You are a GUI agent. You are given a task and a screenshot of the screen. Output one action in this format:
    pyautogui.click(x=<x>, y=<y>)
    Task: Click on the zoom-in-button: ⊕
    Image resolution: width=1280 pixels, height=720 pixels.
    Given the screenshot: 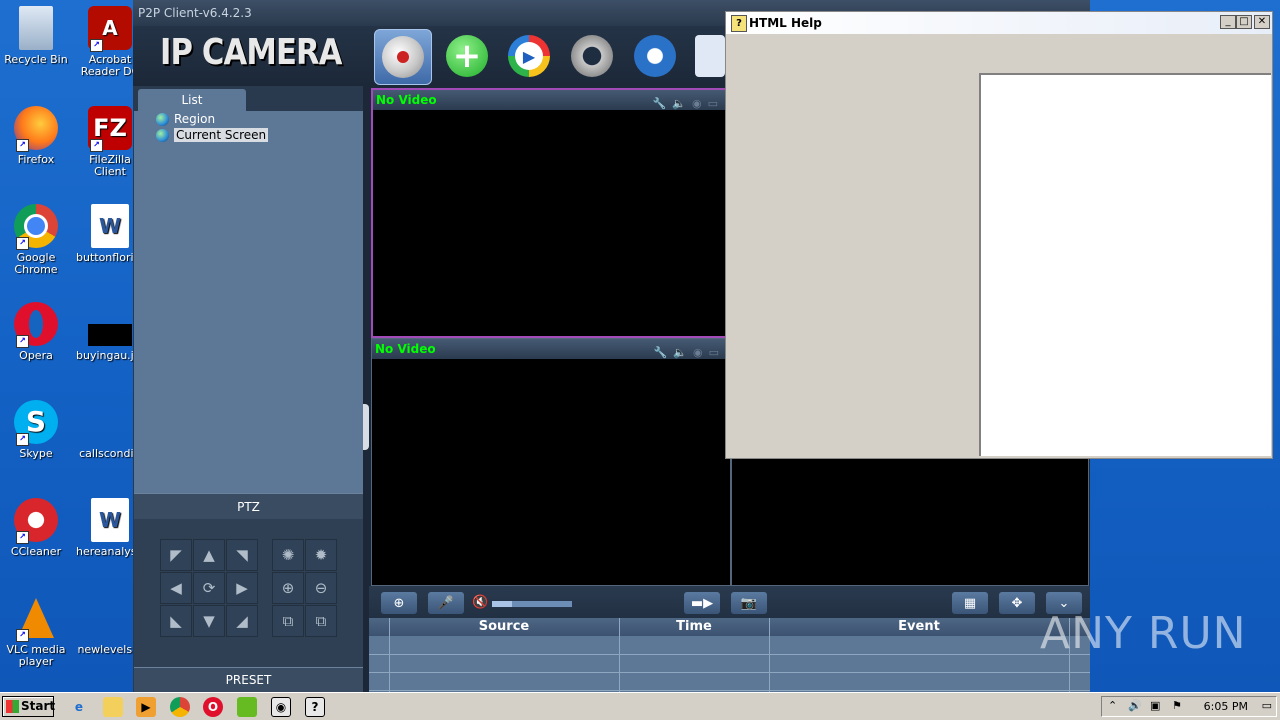 What is the action you would take?
    pyautogui.click(x=288, y=588)
    